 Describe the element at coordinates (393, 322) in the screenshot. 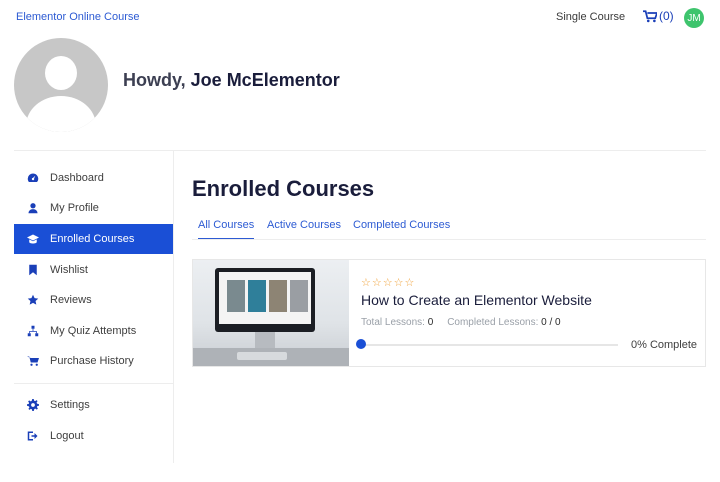

I see `total-lessons-label: Total Lessons:` at that location.